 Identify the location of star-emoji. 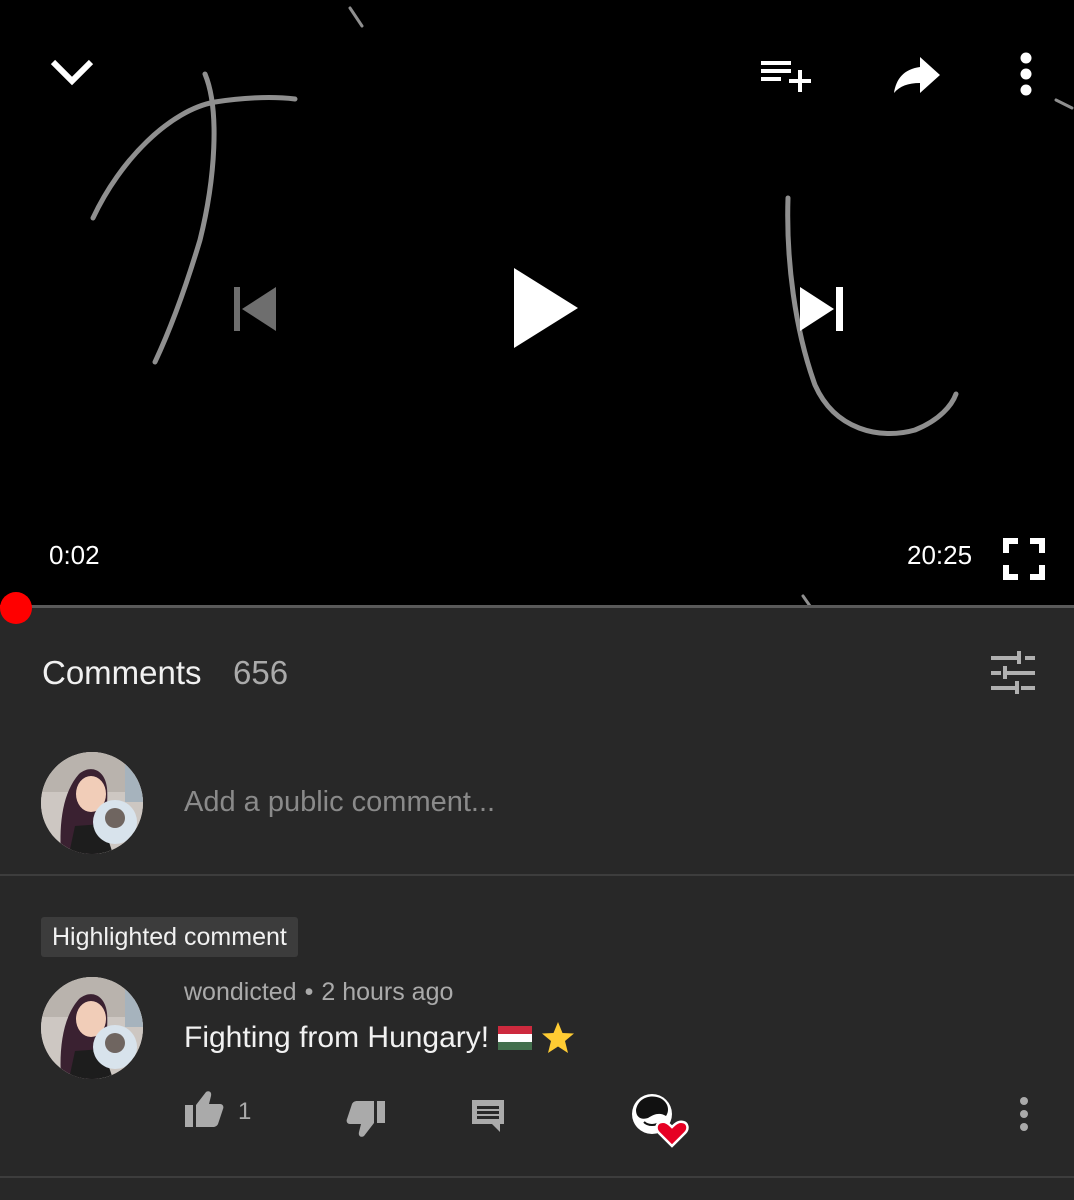
(558, 1037).